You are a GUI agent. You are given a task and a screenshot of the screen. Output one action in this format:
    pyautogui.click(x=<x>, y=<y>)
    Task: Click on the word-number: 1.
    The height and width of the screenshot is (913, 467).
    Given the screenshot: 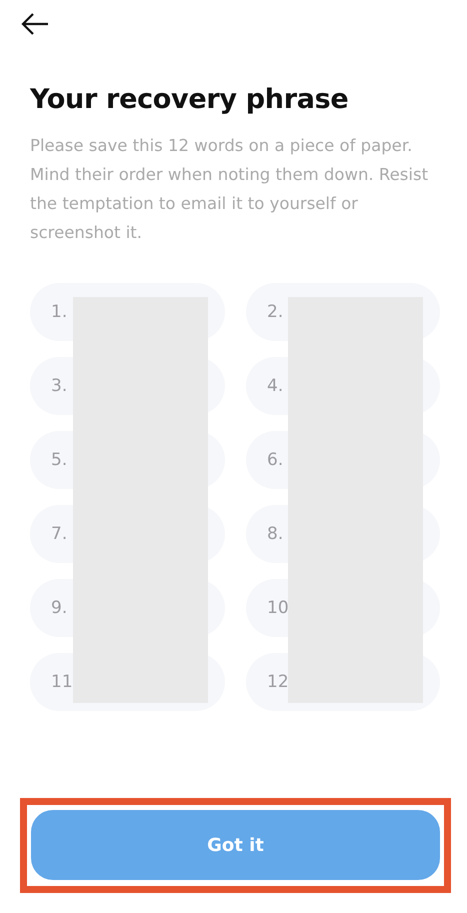 What is the action you would take?
    pyautogui.click(x=59, y=312)
    